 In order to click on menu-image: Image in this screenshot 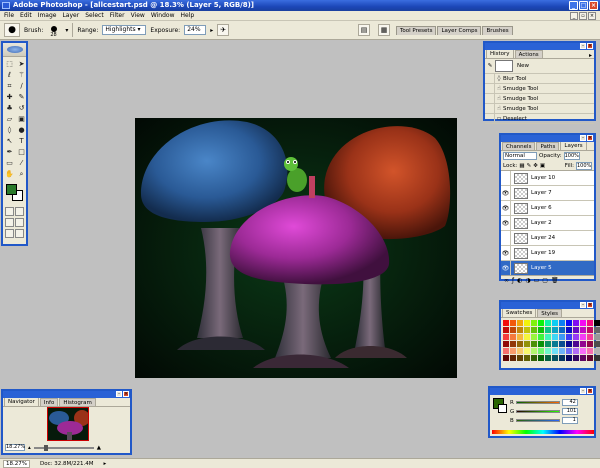, I will do `click(47, 15)`.